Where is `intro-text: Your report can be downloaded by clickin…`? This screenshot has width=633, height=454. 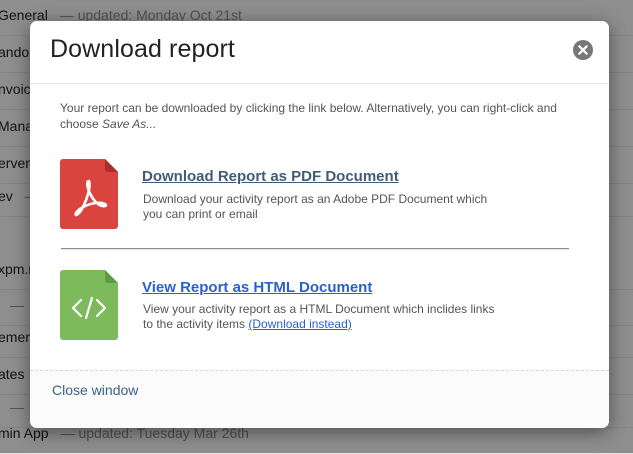 intro-text: Your report can be downloaded by clickin… is located at coordinates (320, 116).